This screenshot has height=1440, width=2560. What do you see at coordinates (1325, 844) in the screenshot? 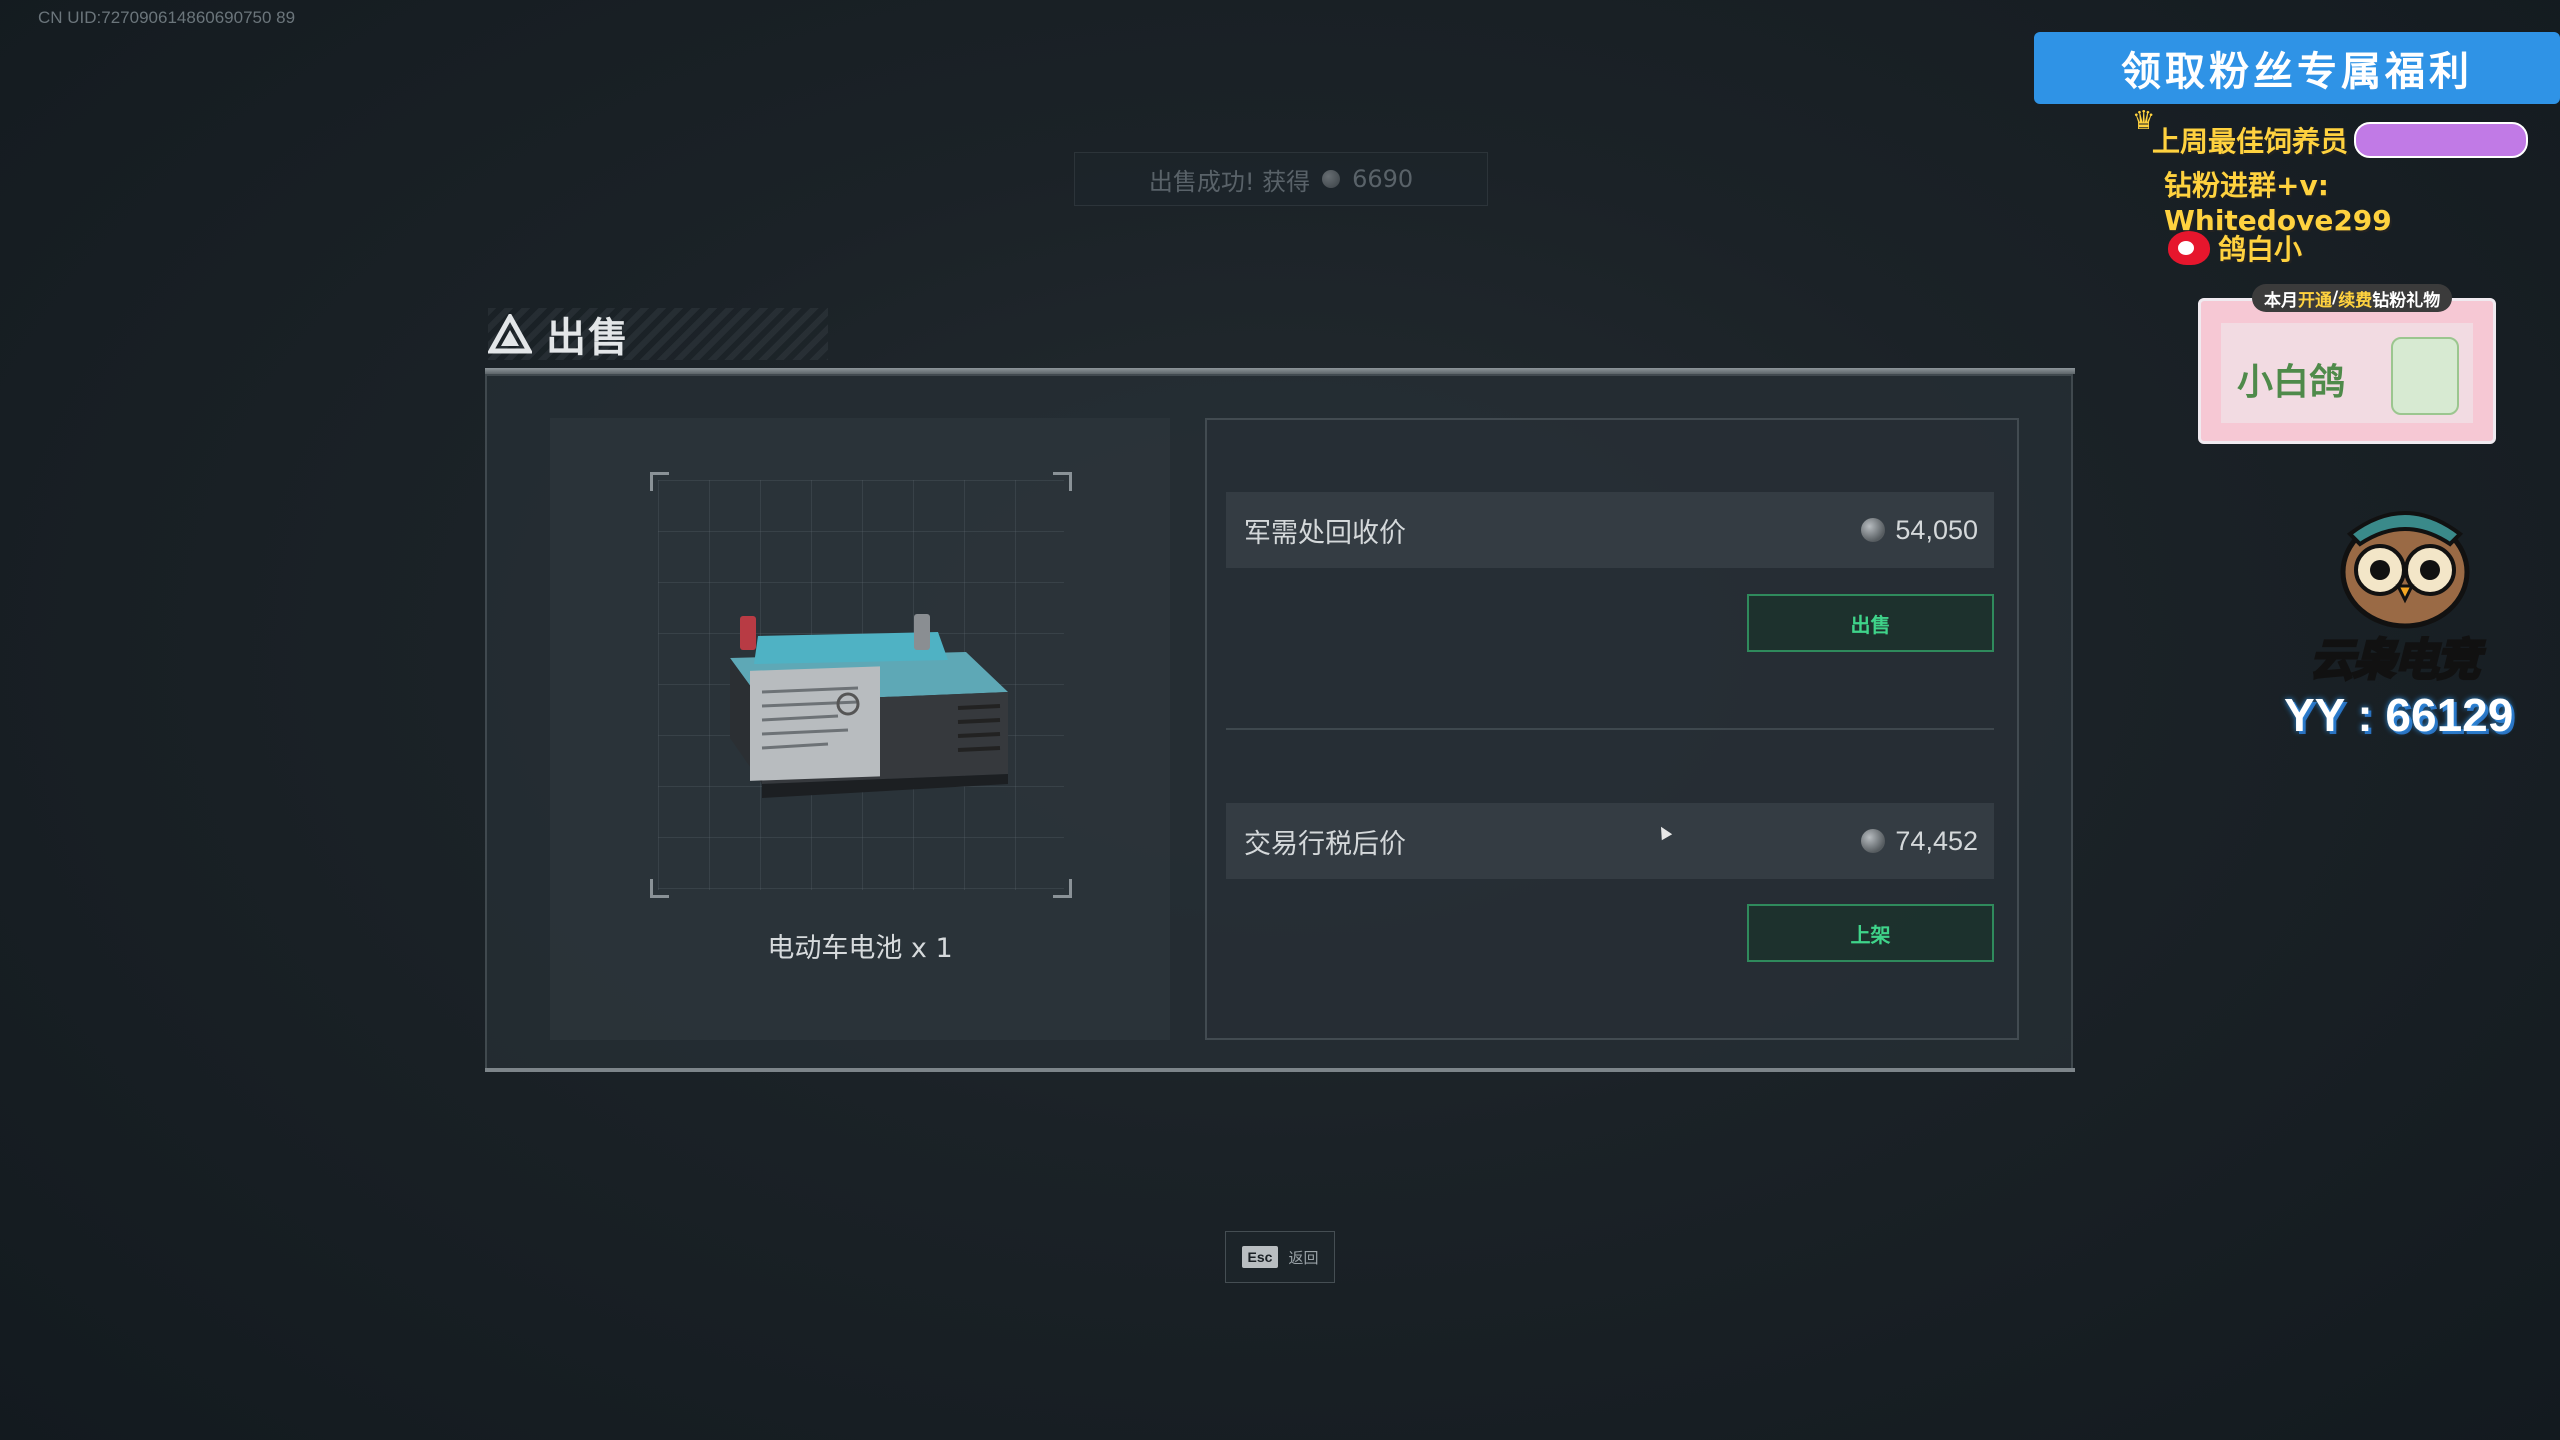
I see `market-price-label: 交易行税后价` at bounding box center [1325, 844].